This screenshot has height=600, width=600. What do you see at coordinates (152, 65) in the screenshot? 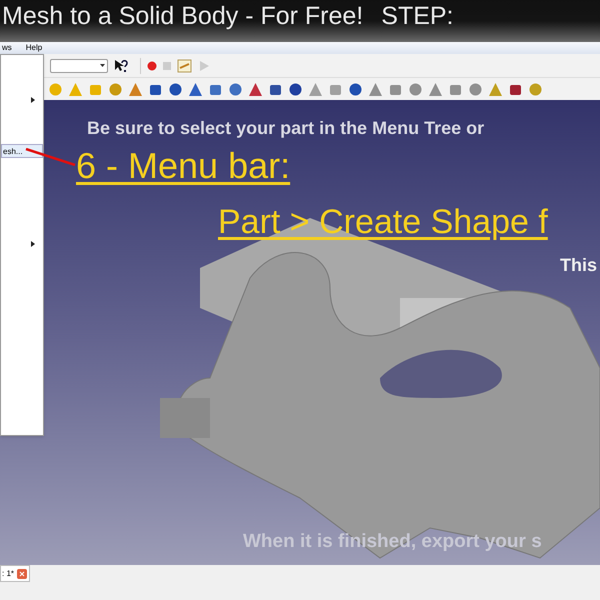
I see `record-icon` at bounding box center [152, 65].